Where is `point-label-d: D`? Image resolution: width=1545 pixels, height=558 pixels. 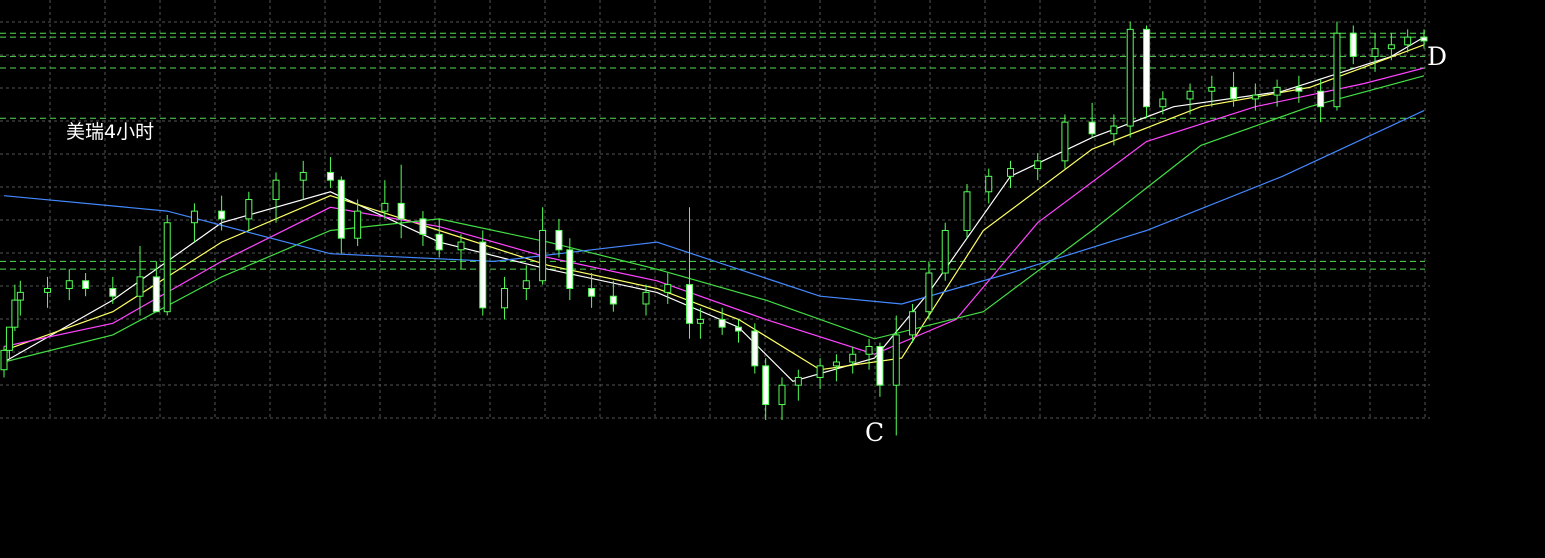
point-label-d: D is located at coordinates (1437, 56).